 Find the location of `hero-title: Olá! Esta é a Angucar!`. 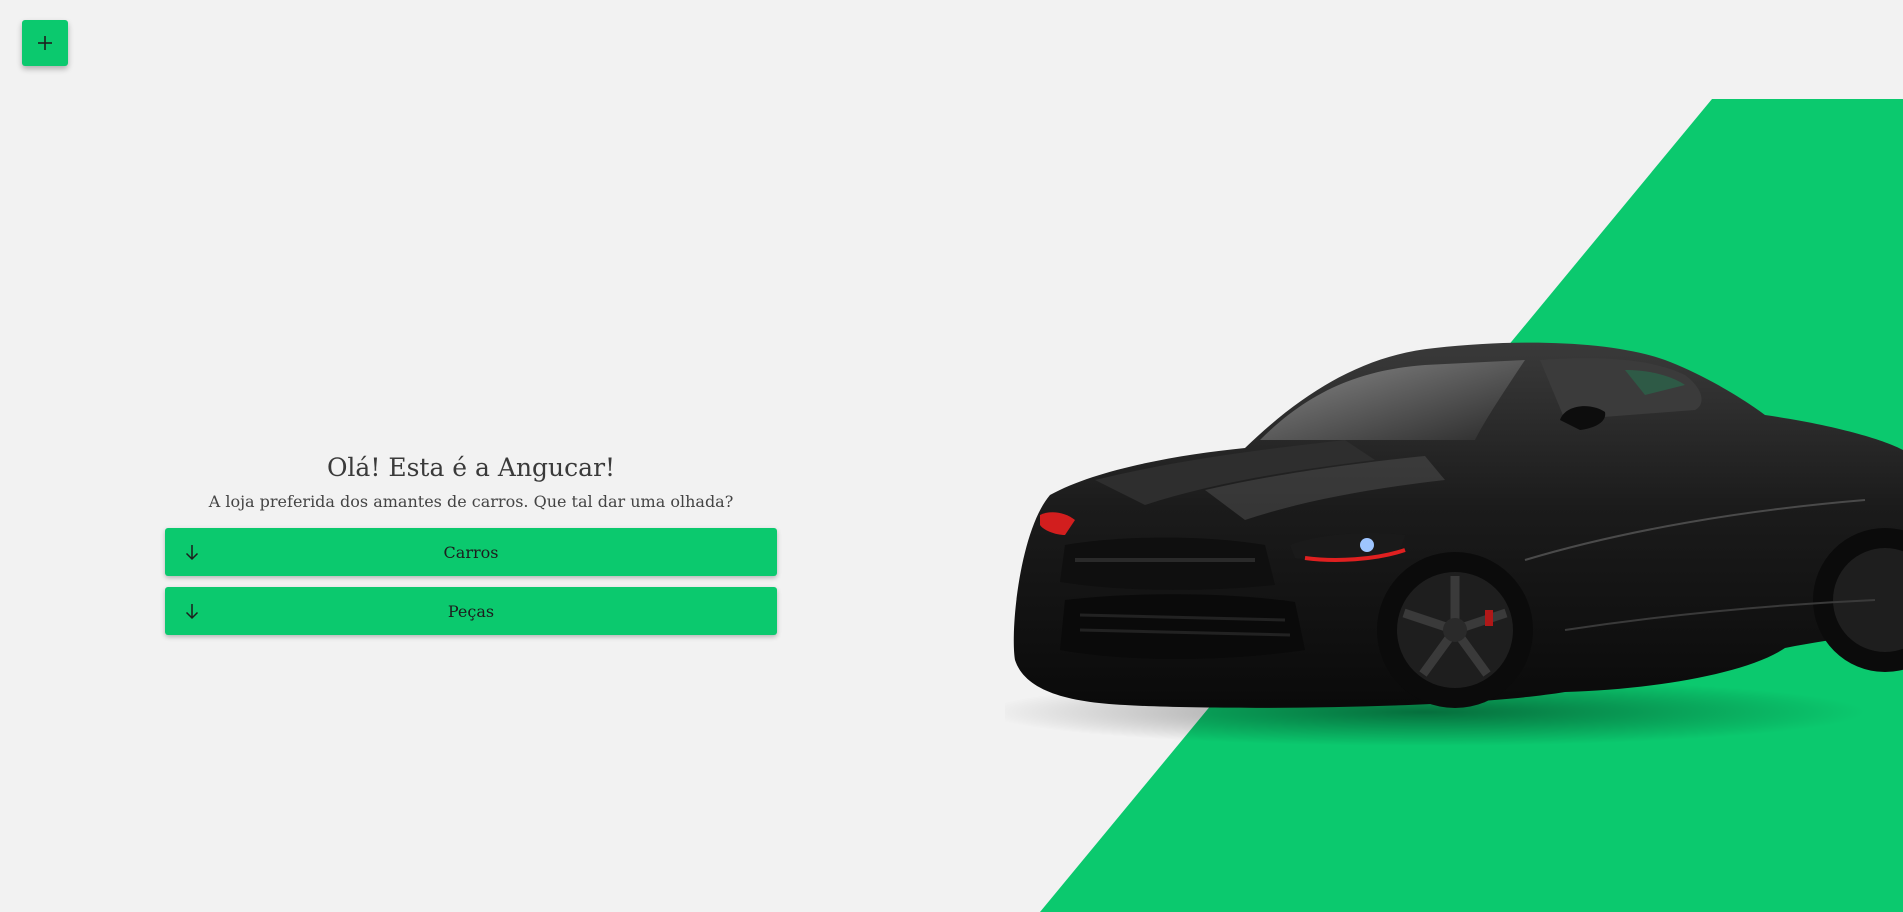

hero-title: Olá! Esta é a Angucar! is located at coordinates (471, 467).